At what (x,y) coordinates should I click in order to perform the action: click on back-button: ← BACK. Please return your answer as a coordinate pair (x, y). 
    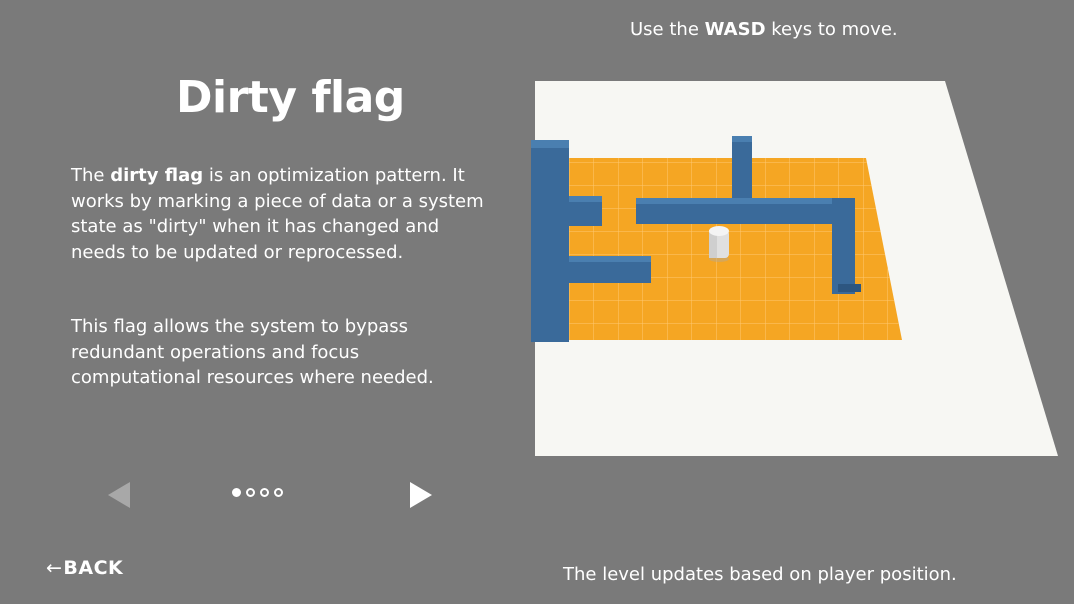
    Looking at the image, I should click on (84, 568).